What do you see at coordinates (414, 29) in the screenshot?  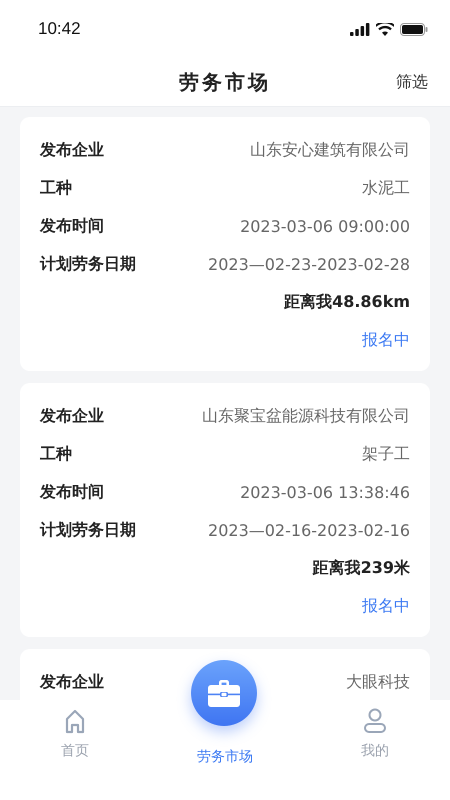 I see `battery-icon` at bounding box center [414, 29].